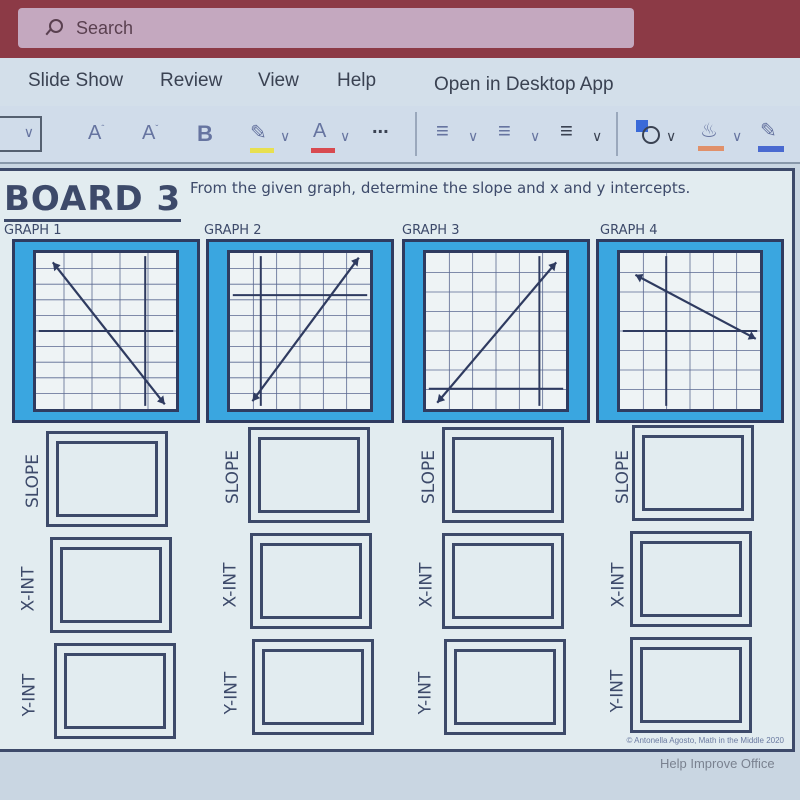 The image size is (800, 800). I want to click on highlight-button: ✎, so click(262, 136).